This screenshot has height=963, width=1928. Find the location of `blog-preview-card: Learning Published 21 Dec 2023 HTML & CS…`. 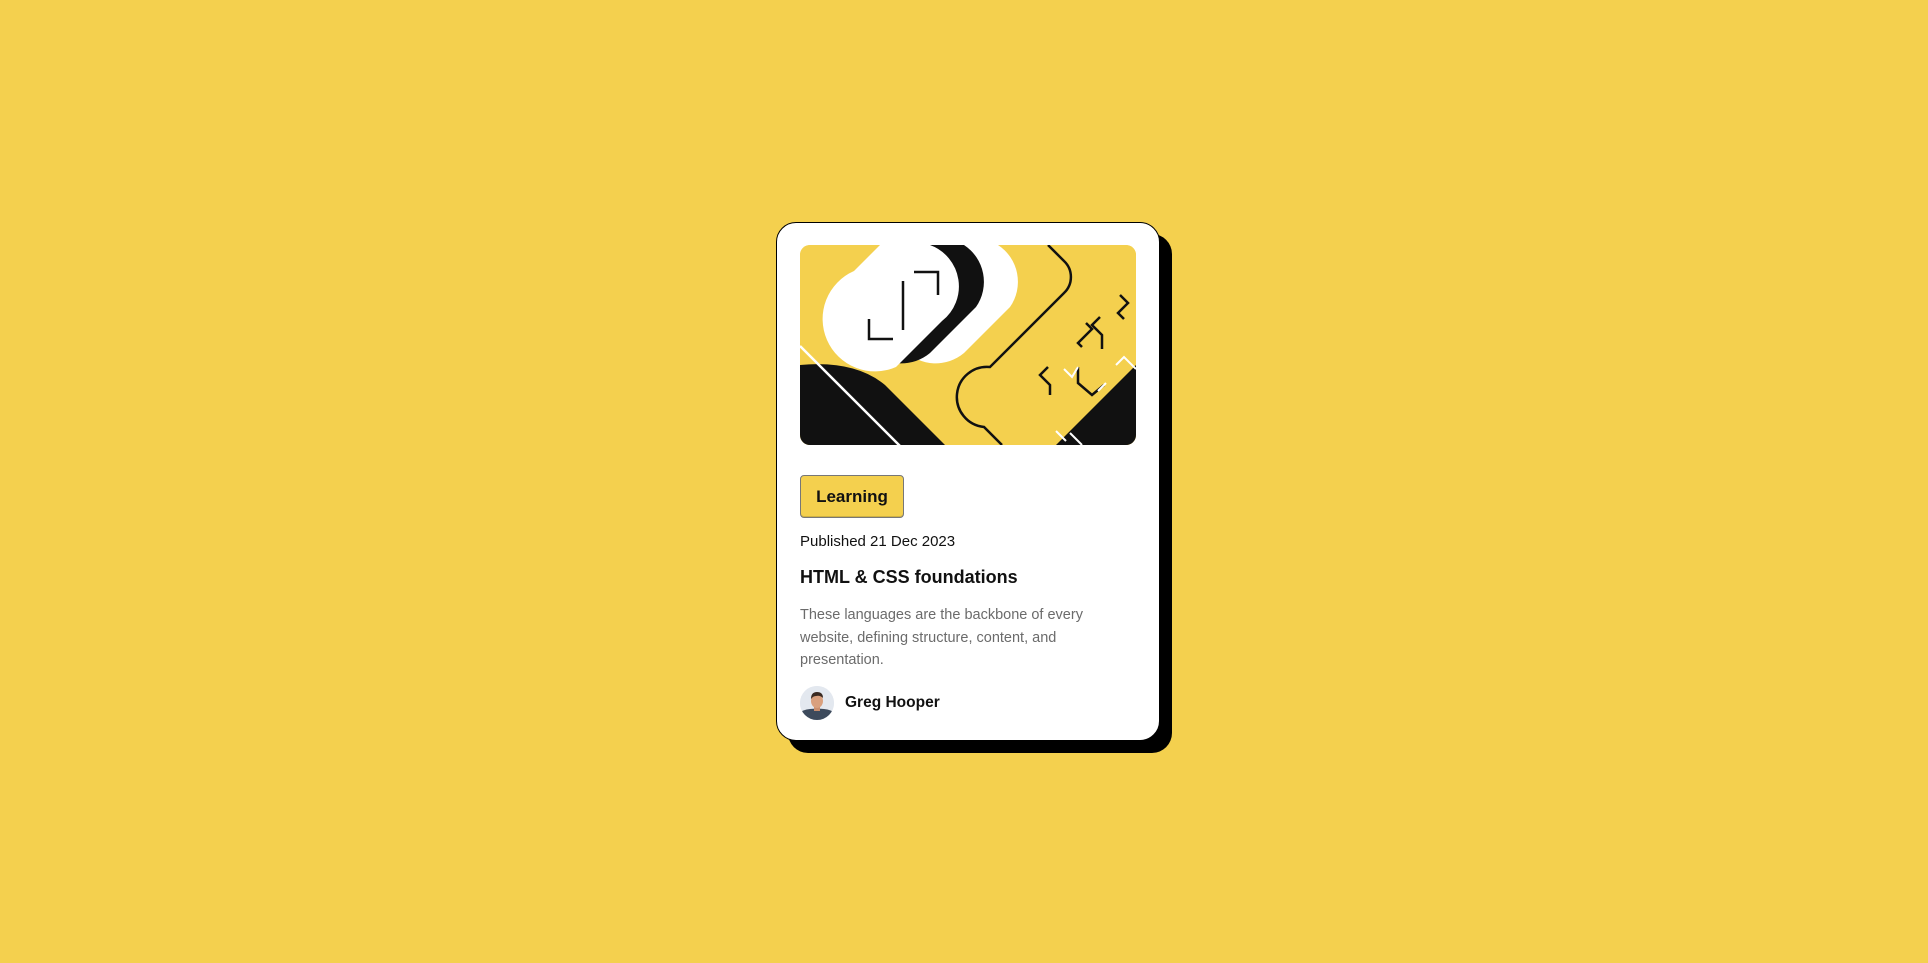

blog-preview-card: Learning Published 21 Dec 2023 HTML & CS… is located at coordinates (968, 481).